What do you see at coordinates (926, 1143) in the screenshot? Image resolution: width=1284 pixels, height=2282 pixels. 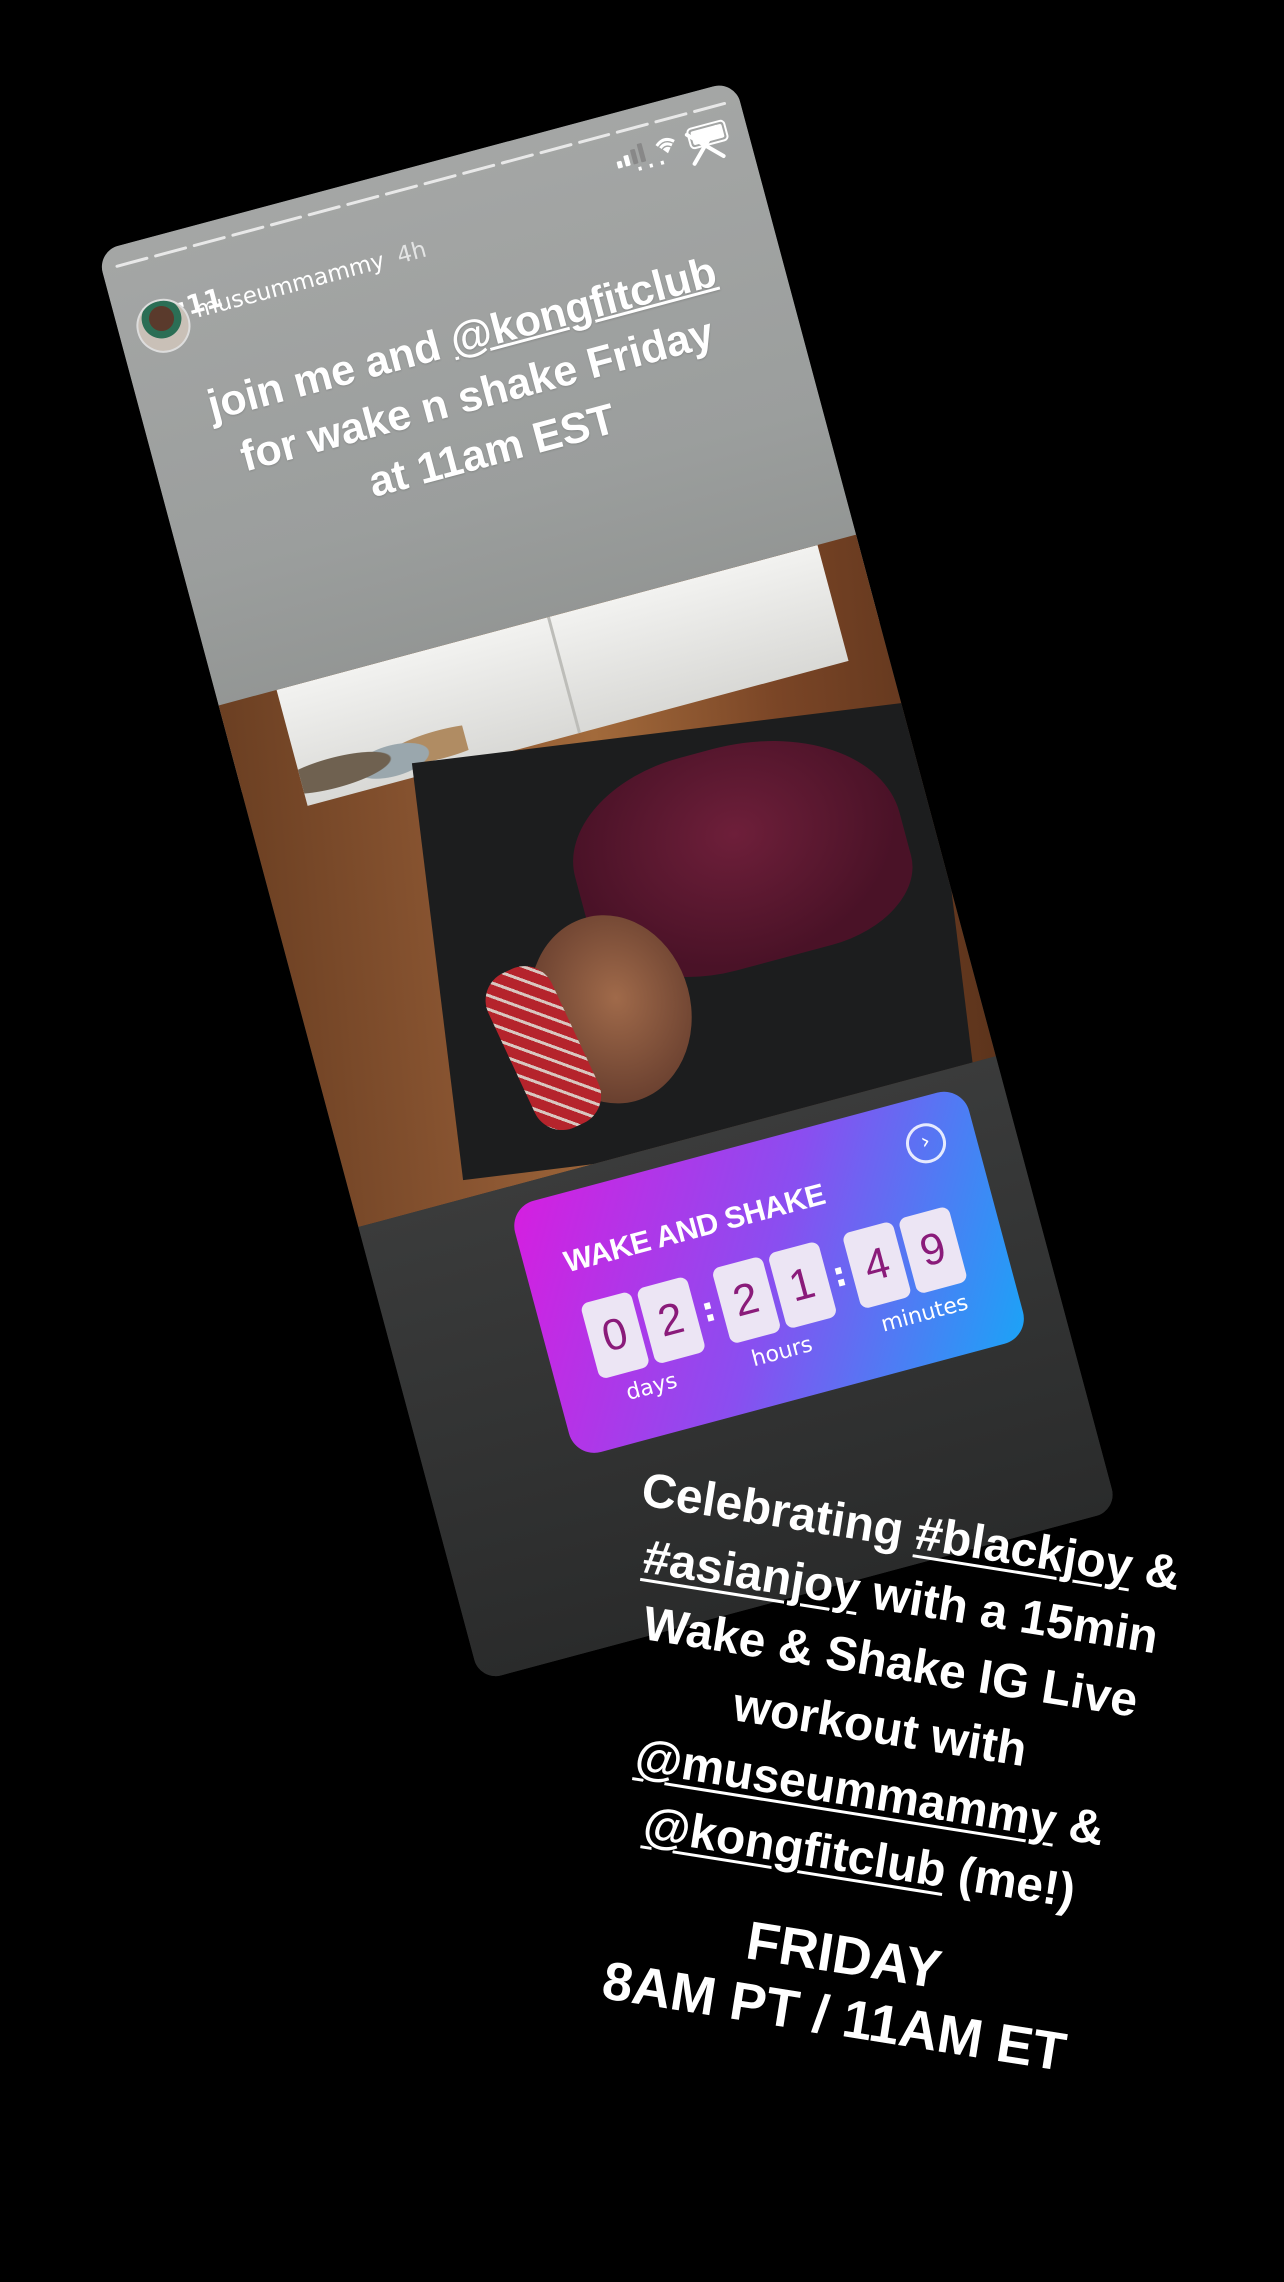 I see `chevron-right-icon: ›` at bounding box center [926, 1143].